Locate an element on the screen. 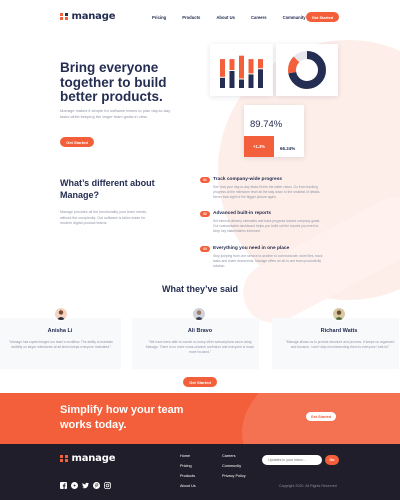 The image size is (400, 500). footer-link-privacy-policy: Privacy Policy is located at coordinates (234, 476).